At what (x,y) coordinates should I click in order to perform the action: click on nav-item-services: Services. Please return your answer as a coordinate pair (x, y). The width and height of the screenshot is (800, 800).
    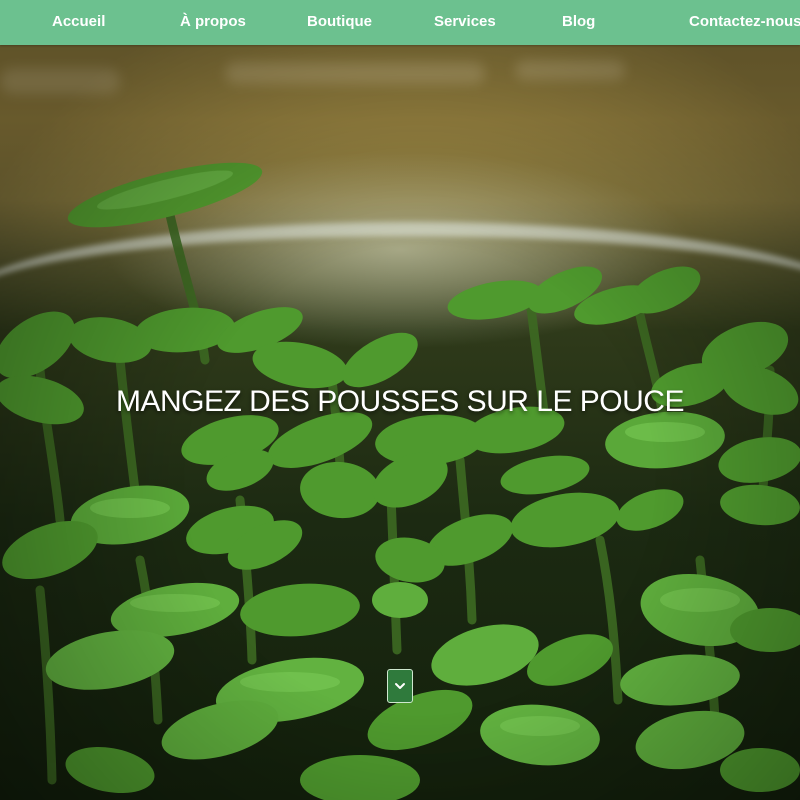
    Looking at the image, I should click on (465, 22).